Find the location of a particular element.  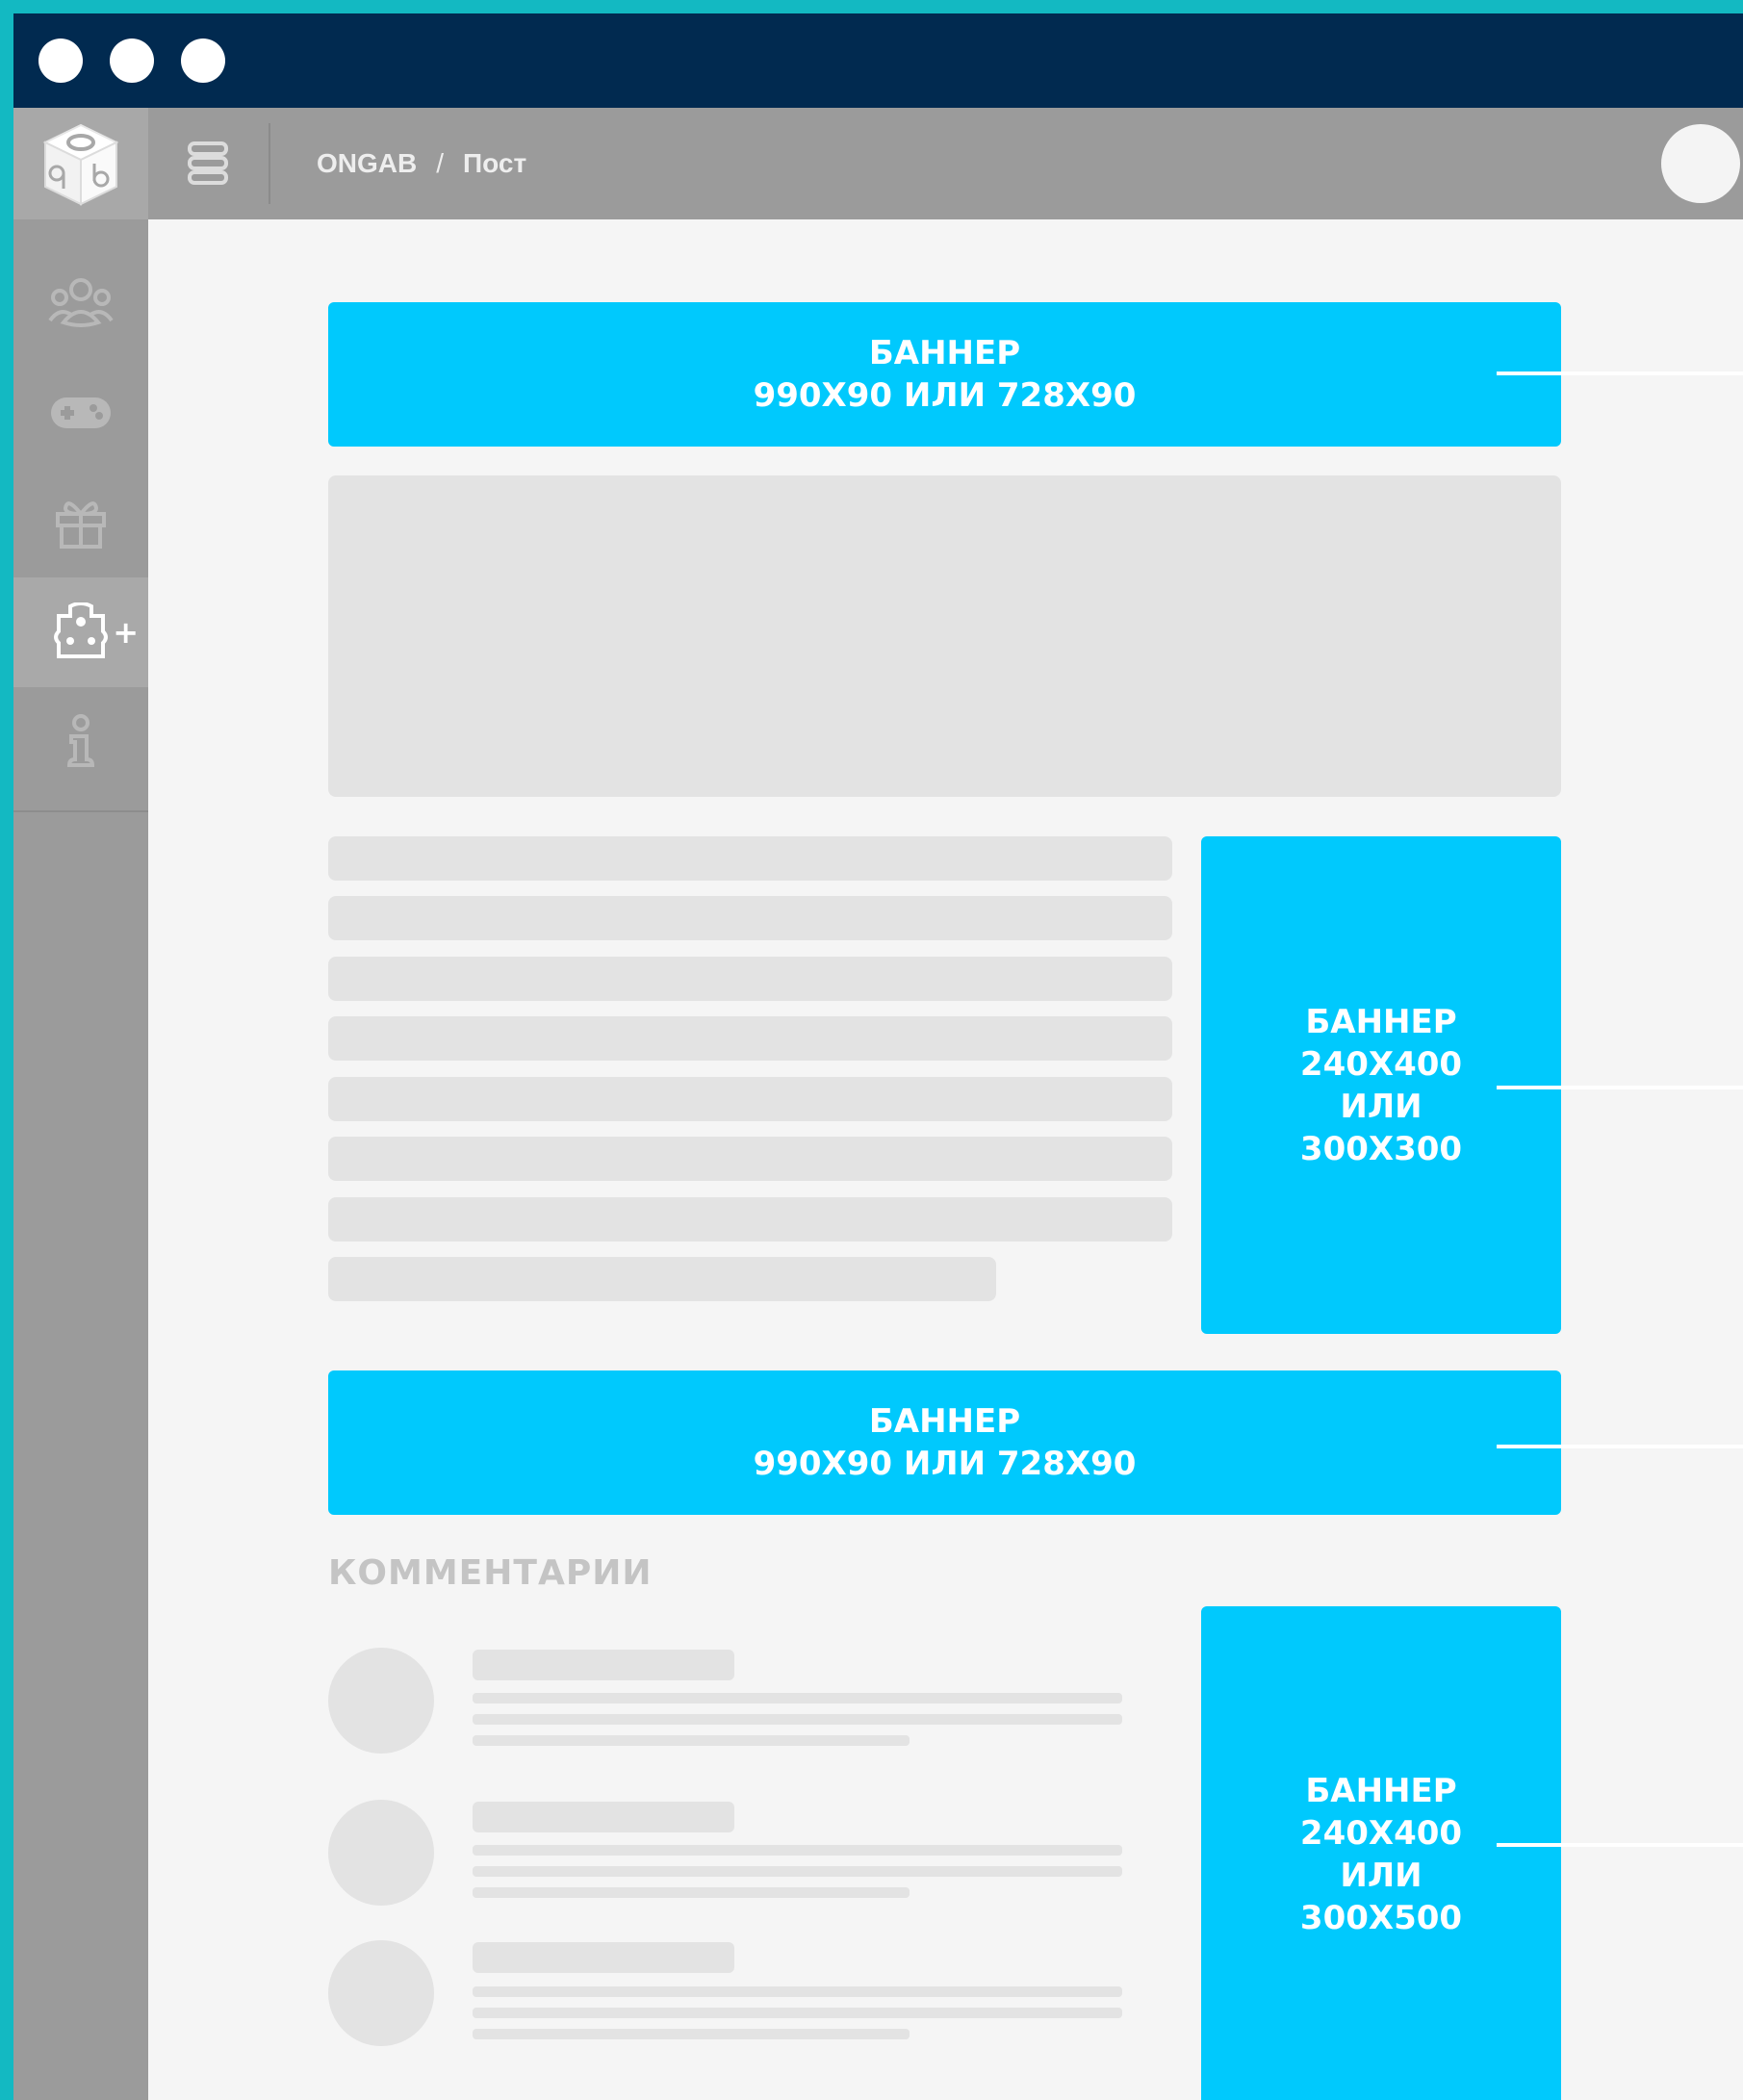

sidebar-item-gifts is located at coordinates (81, 522).